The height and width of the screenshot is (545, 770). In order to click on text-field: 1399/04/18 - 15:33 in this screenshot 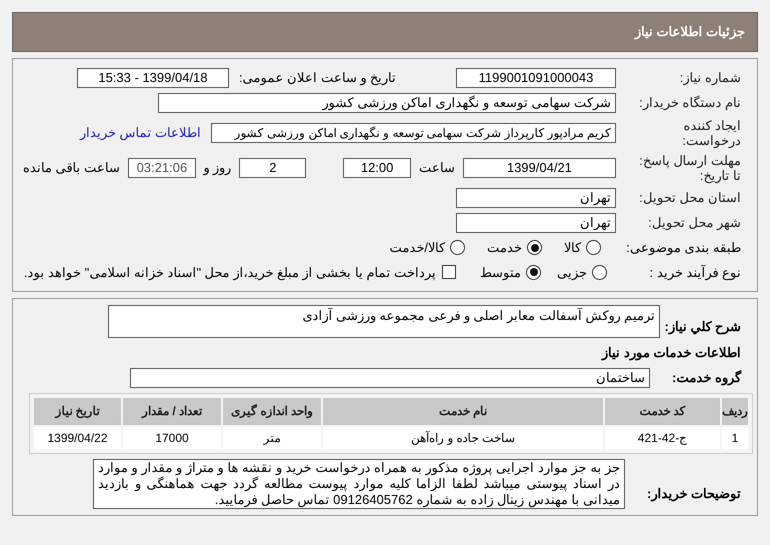, I will do `click(152, 78)`.